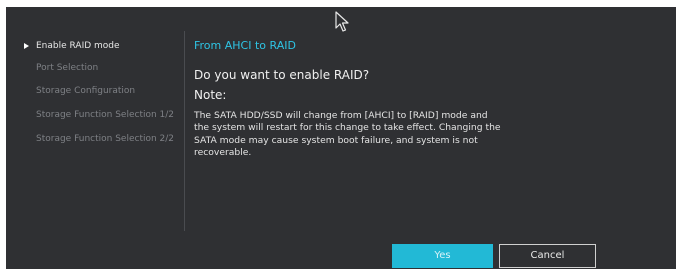  I want to click on sidebar-item-storage-function-selection-2: Storage Function Selection 2/2, so click(105, 139).